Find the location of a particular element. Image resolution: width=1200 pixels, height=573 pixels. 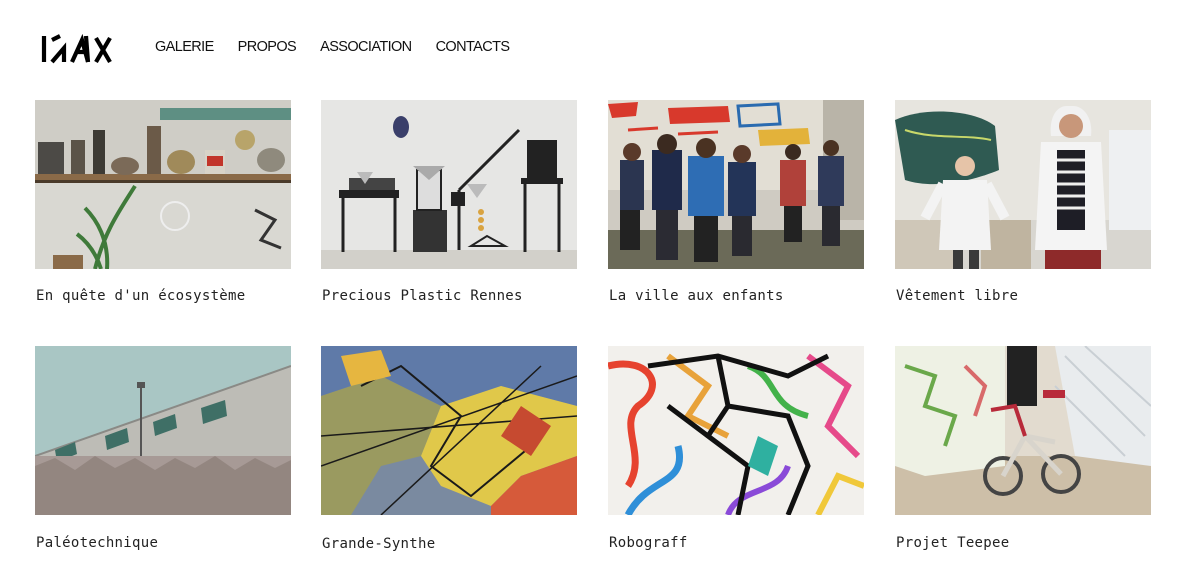

project-title: La ville aux enfants is located at coordinates (696, 296).